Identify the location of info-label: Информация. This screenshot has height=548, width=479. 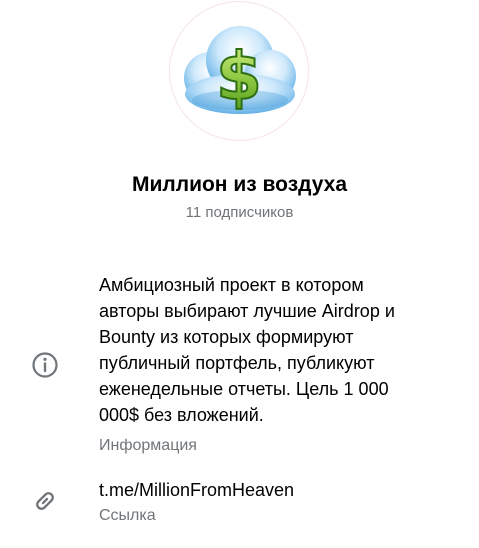
(148, 445).